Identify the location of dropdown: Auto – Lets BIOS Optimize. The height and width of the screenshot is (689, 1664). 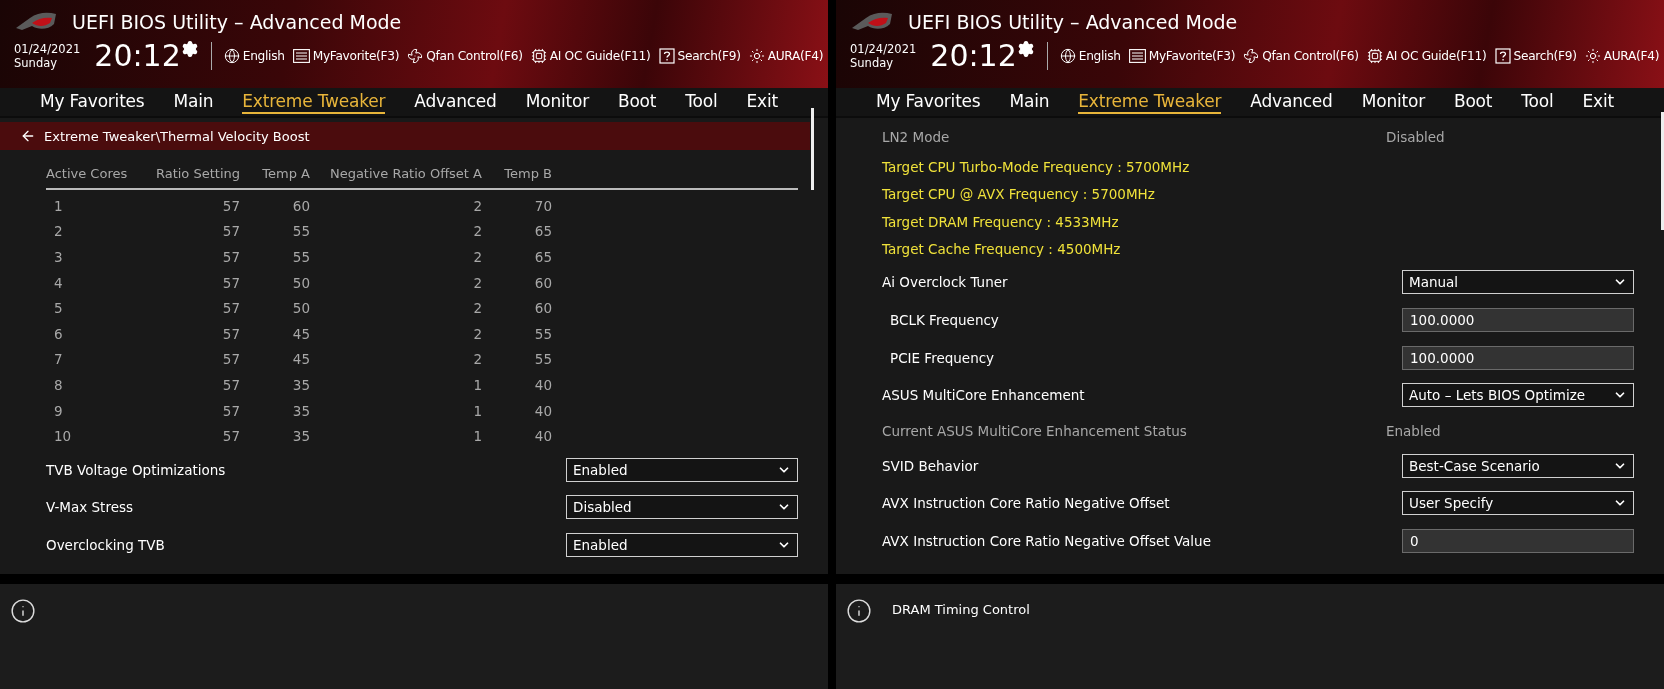
(1518, 395).